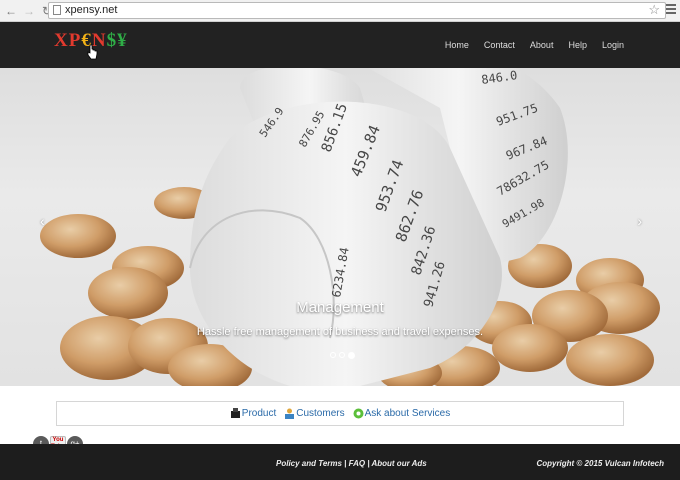 The width and height of the screenshot is (680, 480). Describe the element at coordinates (654, 10) in the screenshot. I see `bookmark-star-icon: ☆` at that location.